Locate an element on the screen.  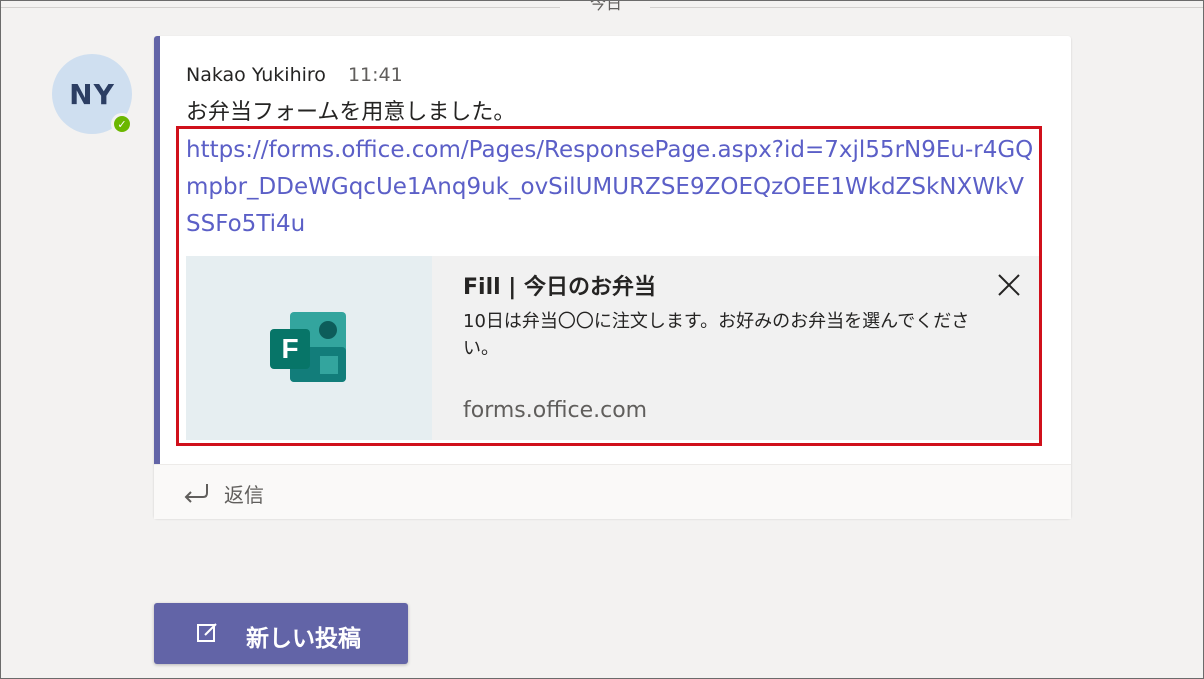
link-preview-description: 10日は弁当〇〇に注文します。お好みのお弁当を選んでください。 is located at coordinates (716, 335).